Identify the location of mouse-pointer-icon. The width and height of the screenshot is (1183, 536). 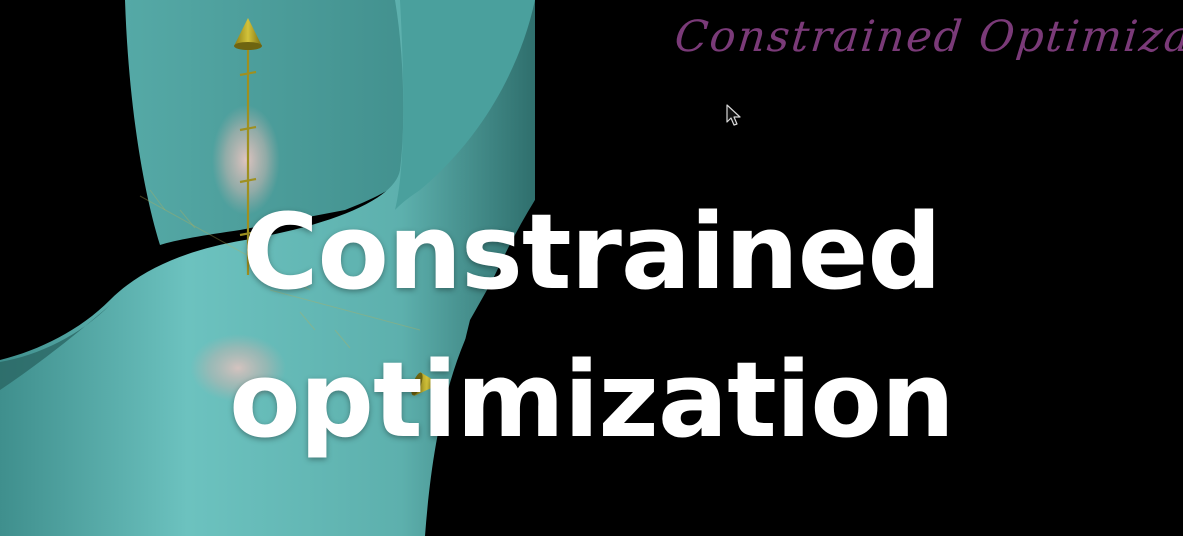
(733, 115).